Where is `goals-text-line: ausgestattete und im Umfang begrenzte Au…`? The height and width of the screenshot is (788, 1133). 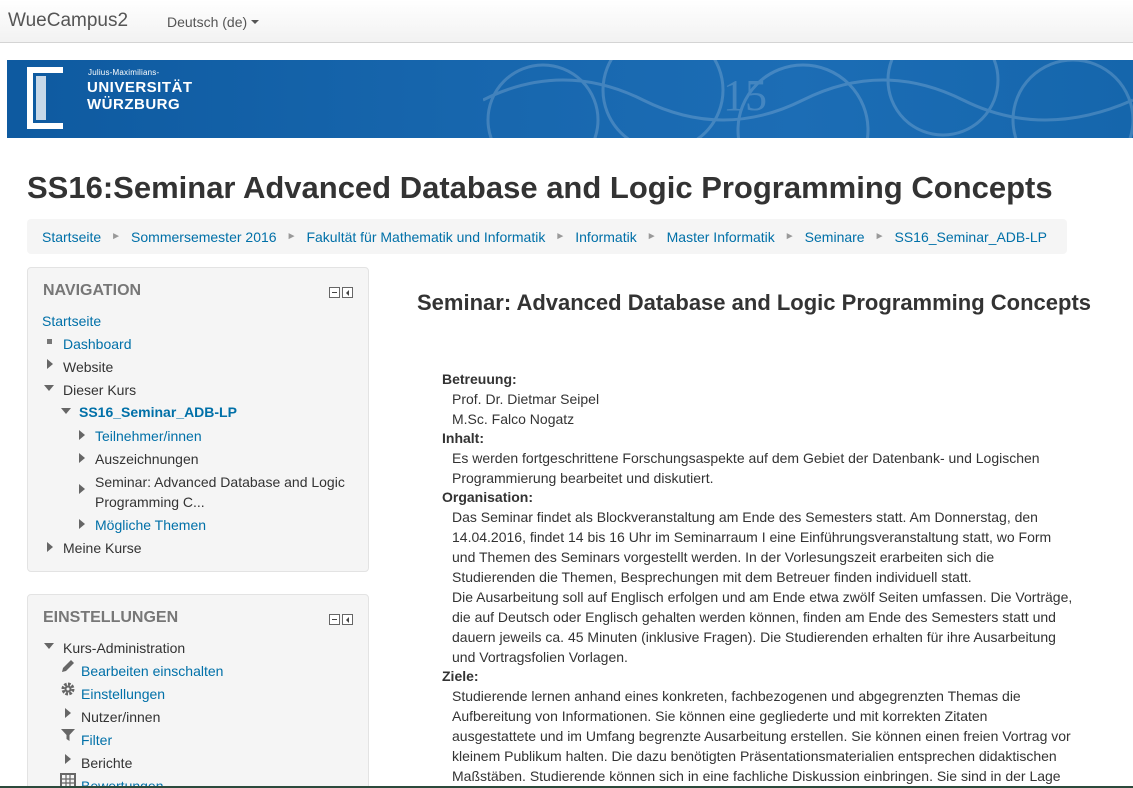 goals-text-line: ausgestattete und im Umfang begrenzte Au… is located at coordinates (761, 736).